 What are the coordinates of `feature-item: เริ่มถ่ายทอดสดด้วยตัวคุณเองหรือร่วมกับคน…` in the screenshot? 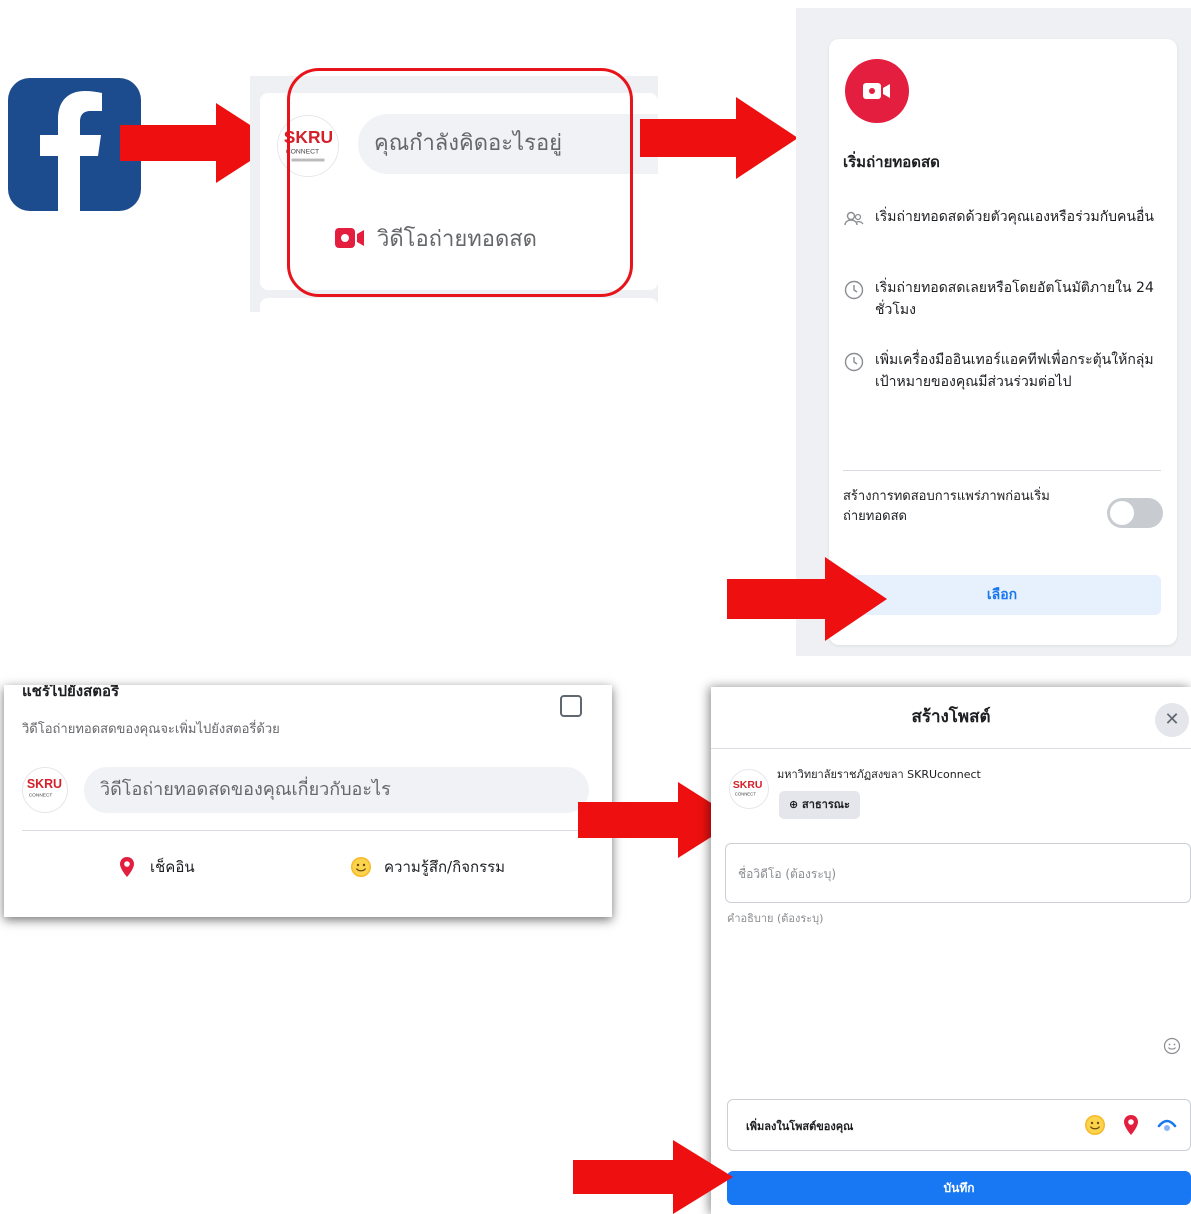 It's located at (1003, 218).